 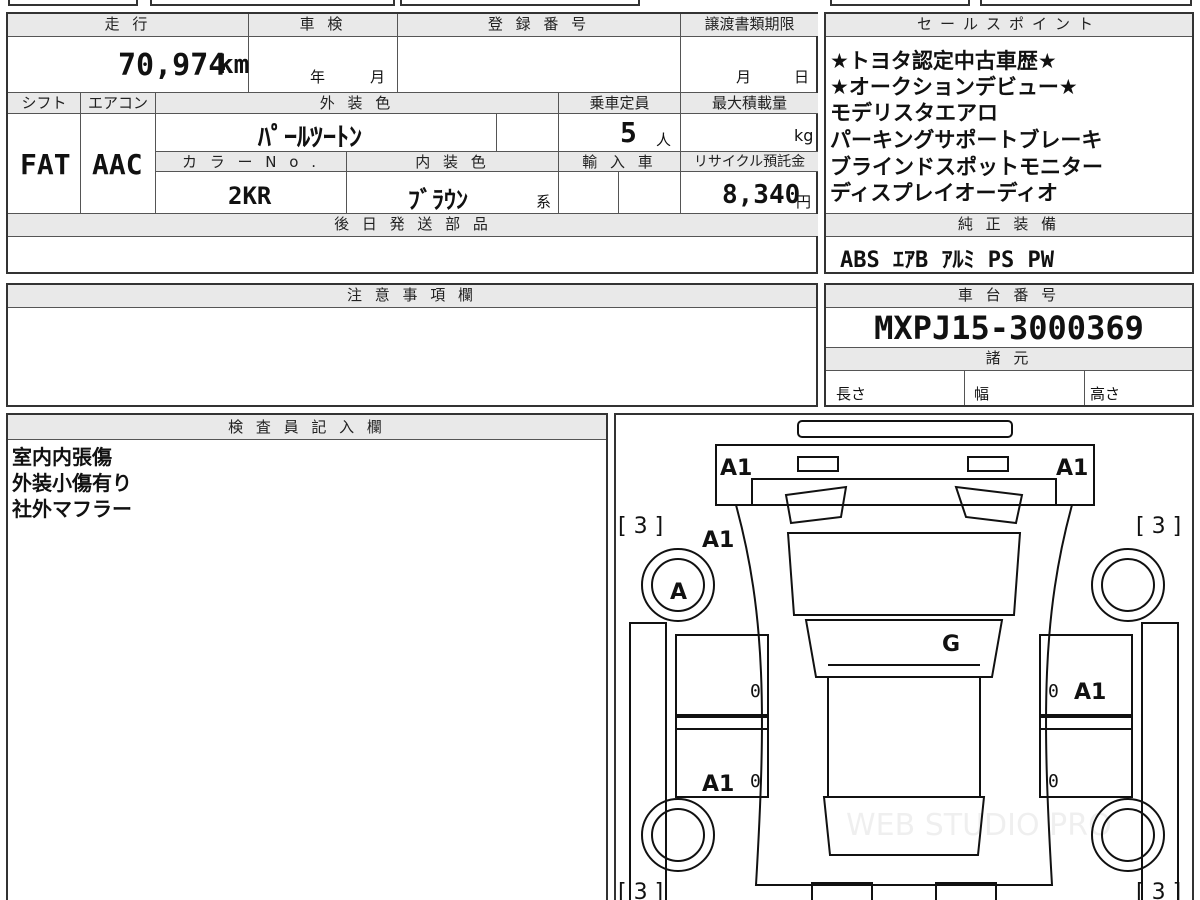 What do you see at coordinates (128, 25) in the screenshot?
I see `mileage-label: 走 行` at bounding box center [128, 25].